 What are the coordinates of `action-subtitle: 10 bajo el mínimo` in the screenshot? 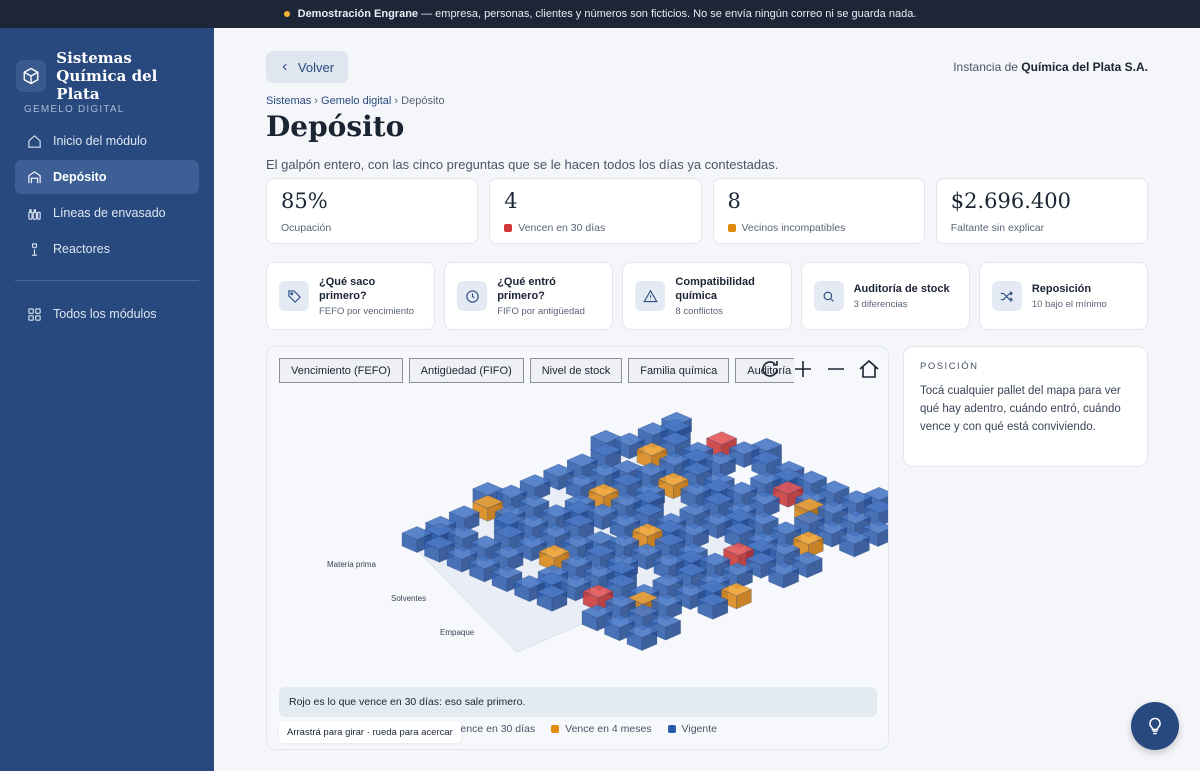 It's located at (1069, 304).